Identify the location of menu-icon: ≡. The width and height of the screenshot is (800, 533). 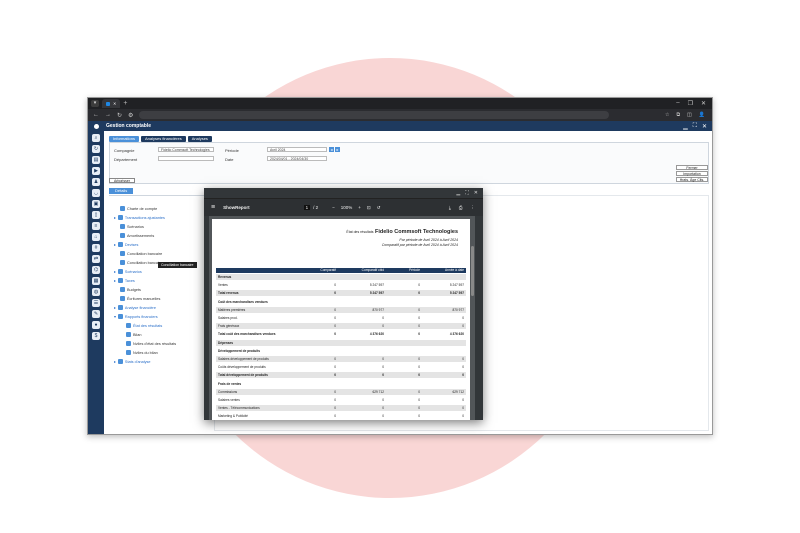
(213, 207).